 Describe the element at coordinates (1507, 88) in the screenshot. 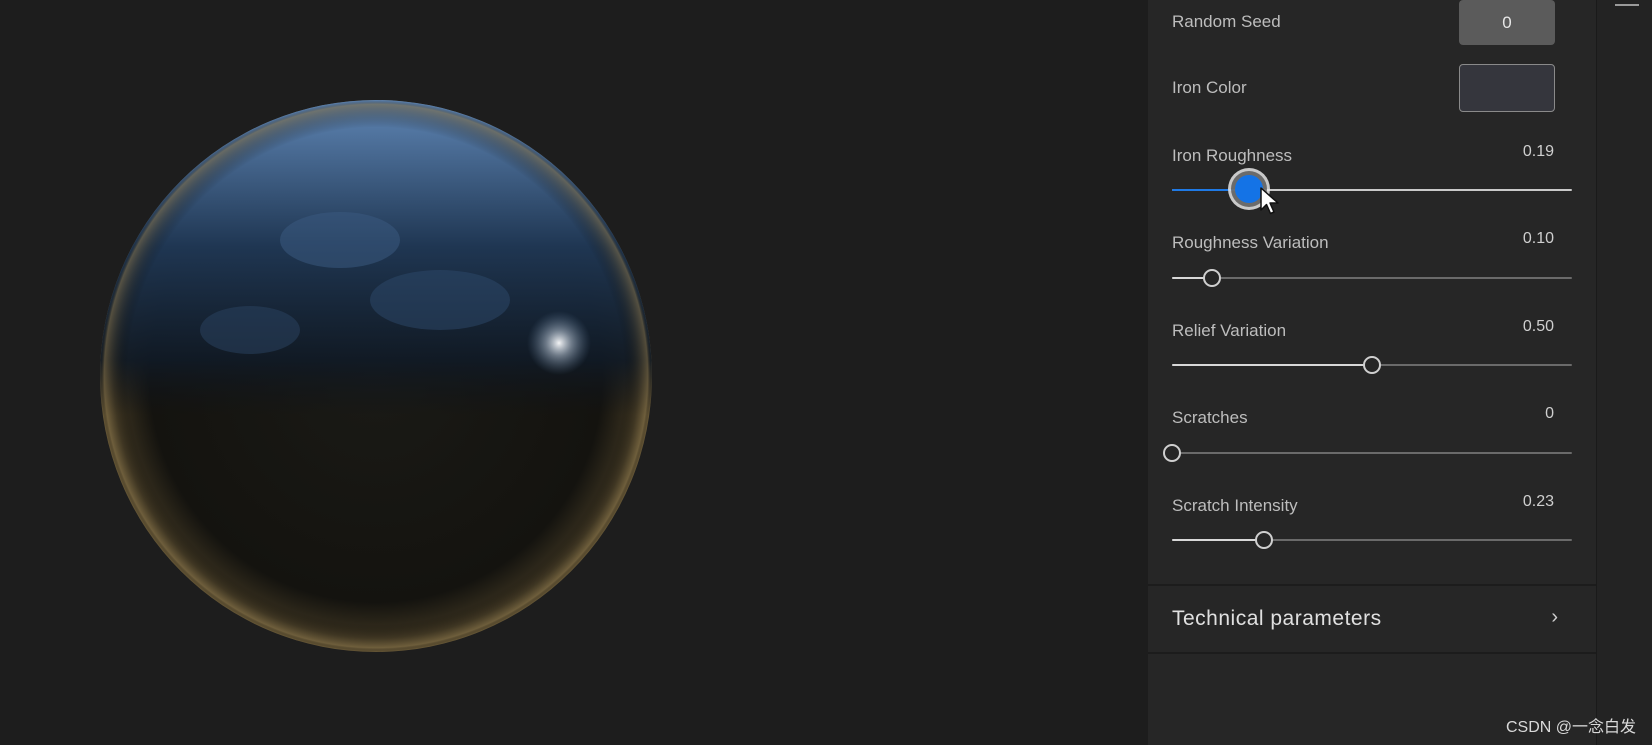

I see `iron-color-swatch` at that location.